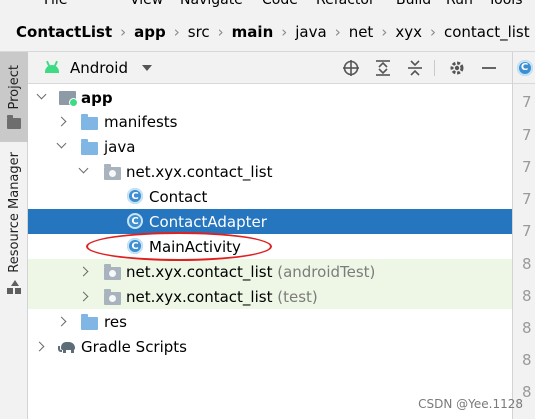  What do you see at coordinates (141, 121) in the screenshot?
I see `tree-label: manifests` at bounding box center [141, 121].